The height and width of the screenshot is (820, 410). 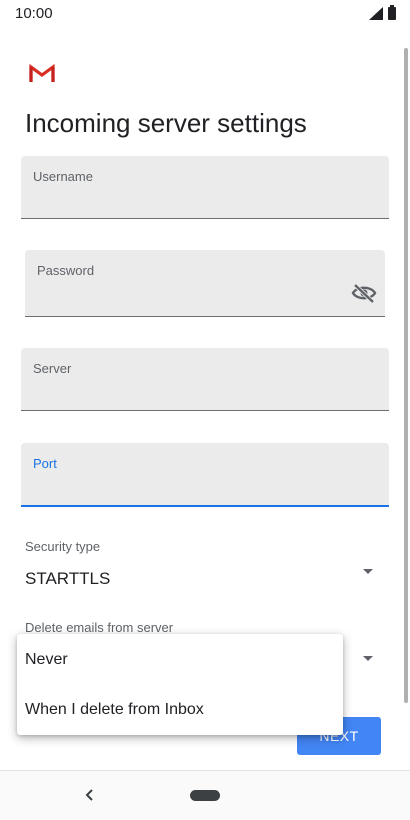 I want to click on port-label: Port, so click(x=45, y=463).